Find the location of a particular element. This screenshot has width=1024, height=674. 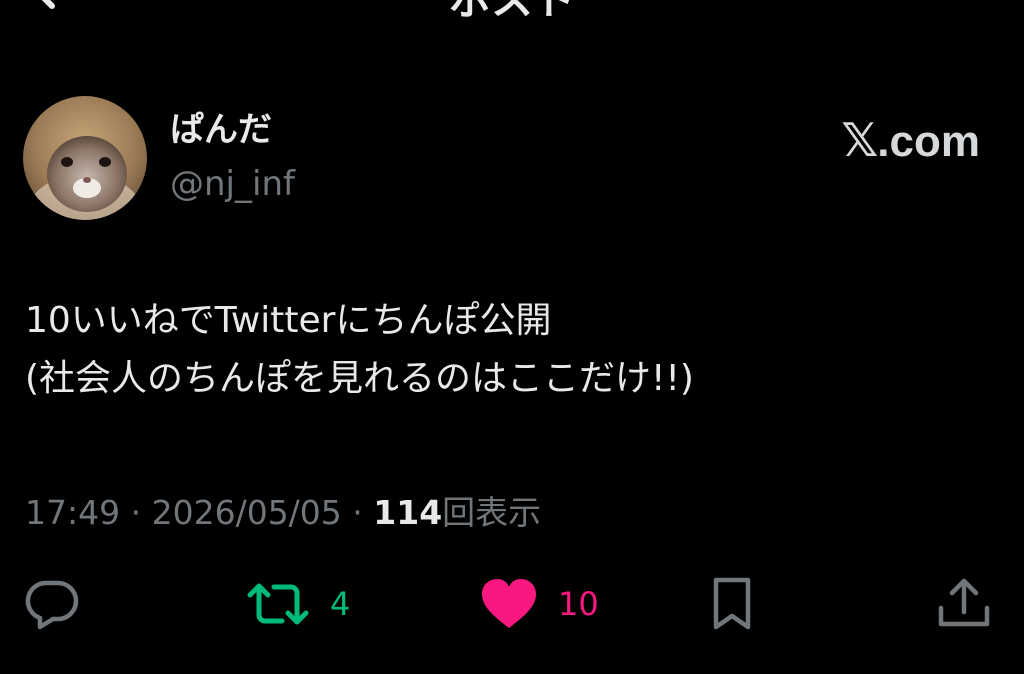

author-handle: @nj_inf is located at coordinates (232, 184).